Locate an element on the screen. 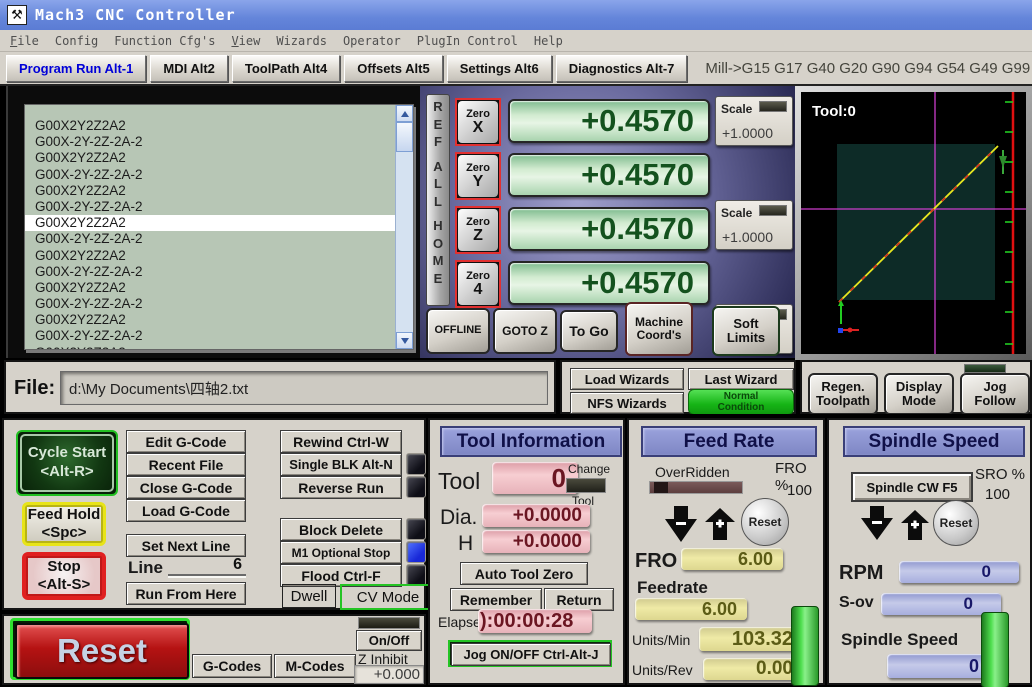 The height and width of the screenshot is (687, 1032). menu-item: PlugIn Control is located at coordinates (467, 41).